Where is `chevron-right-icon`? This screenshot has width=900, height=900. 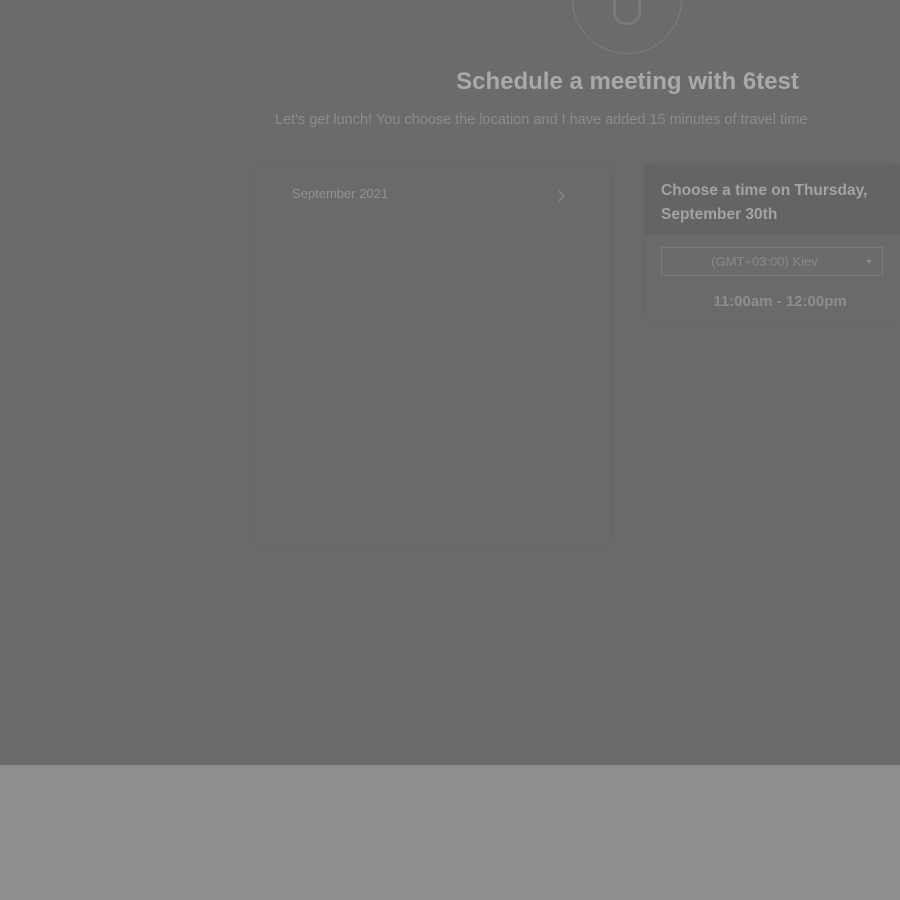
chevron-right-icon is located at coordinates (562, 196).